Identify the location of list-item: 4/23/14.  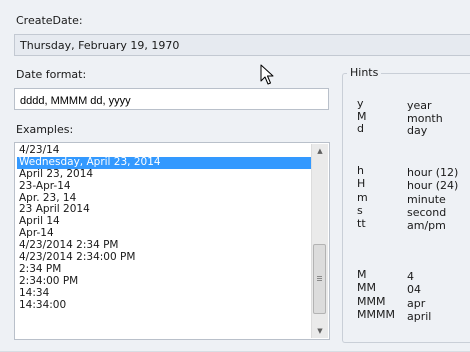
(164, 151).